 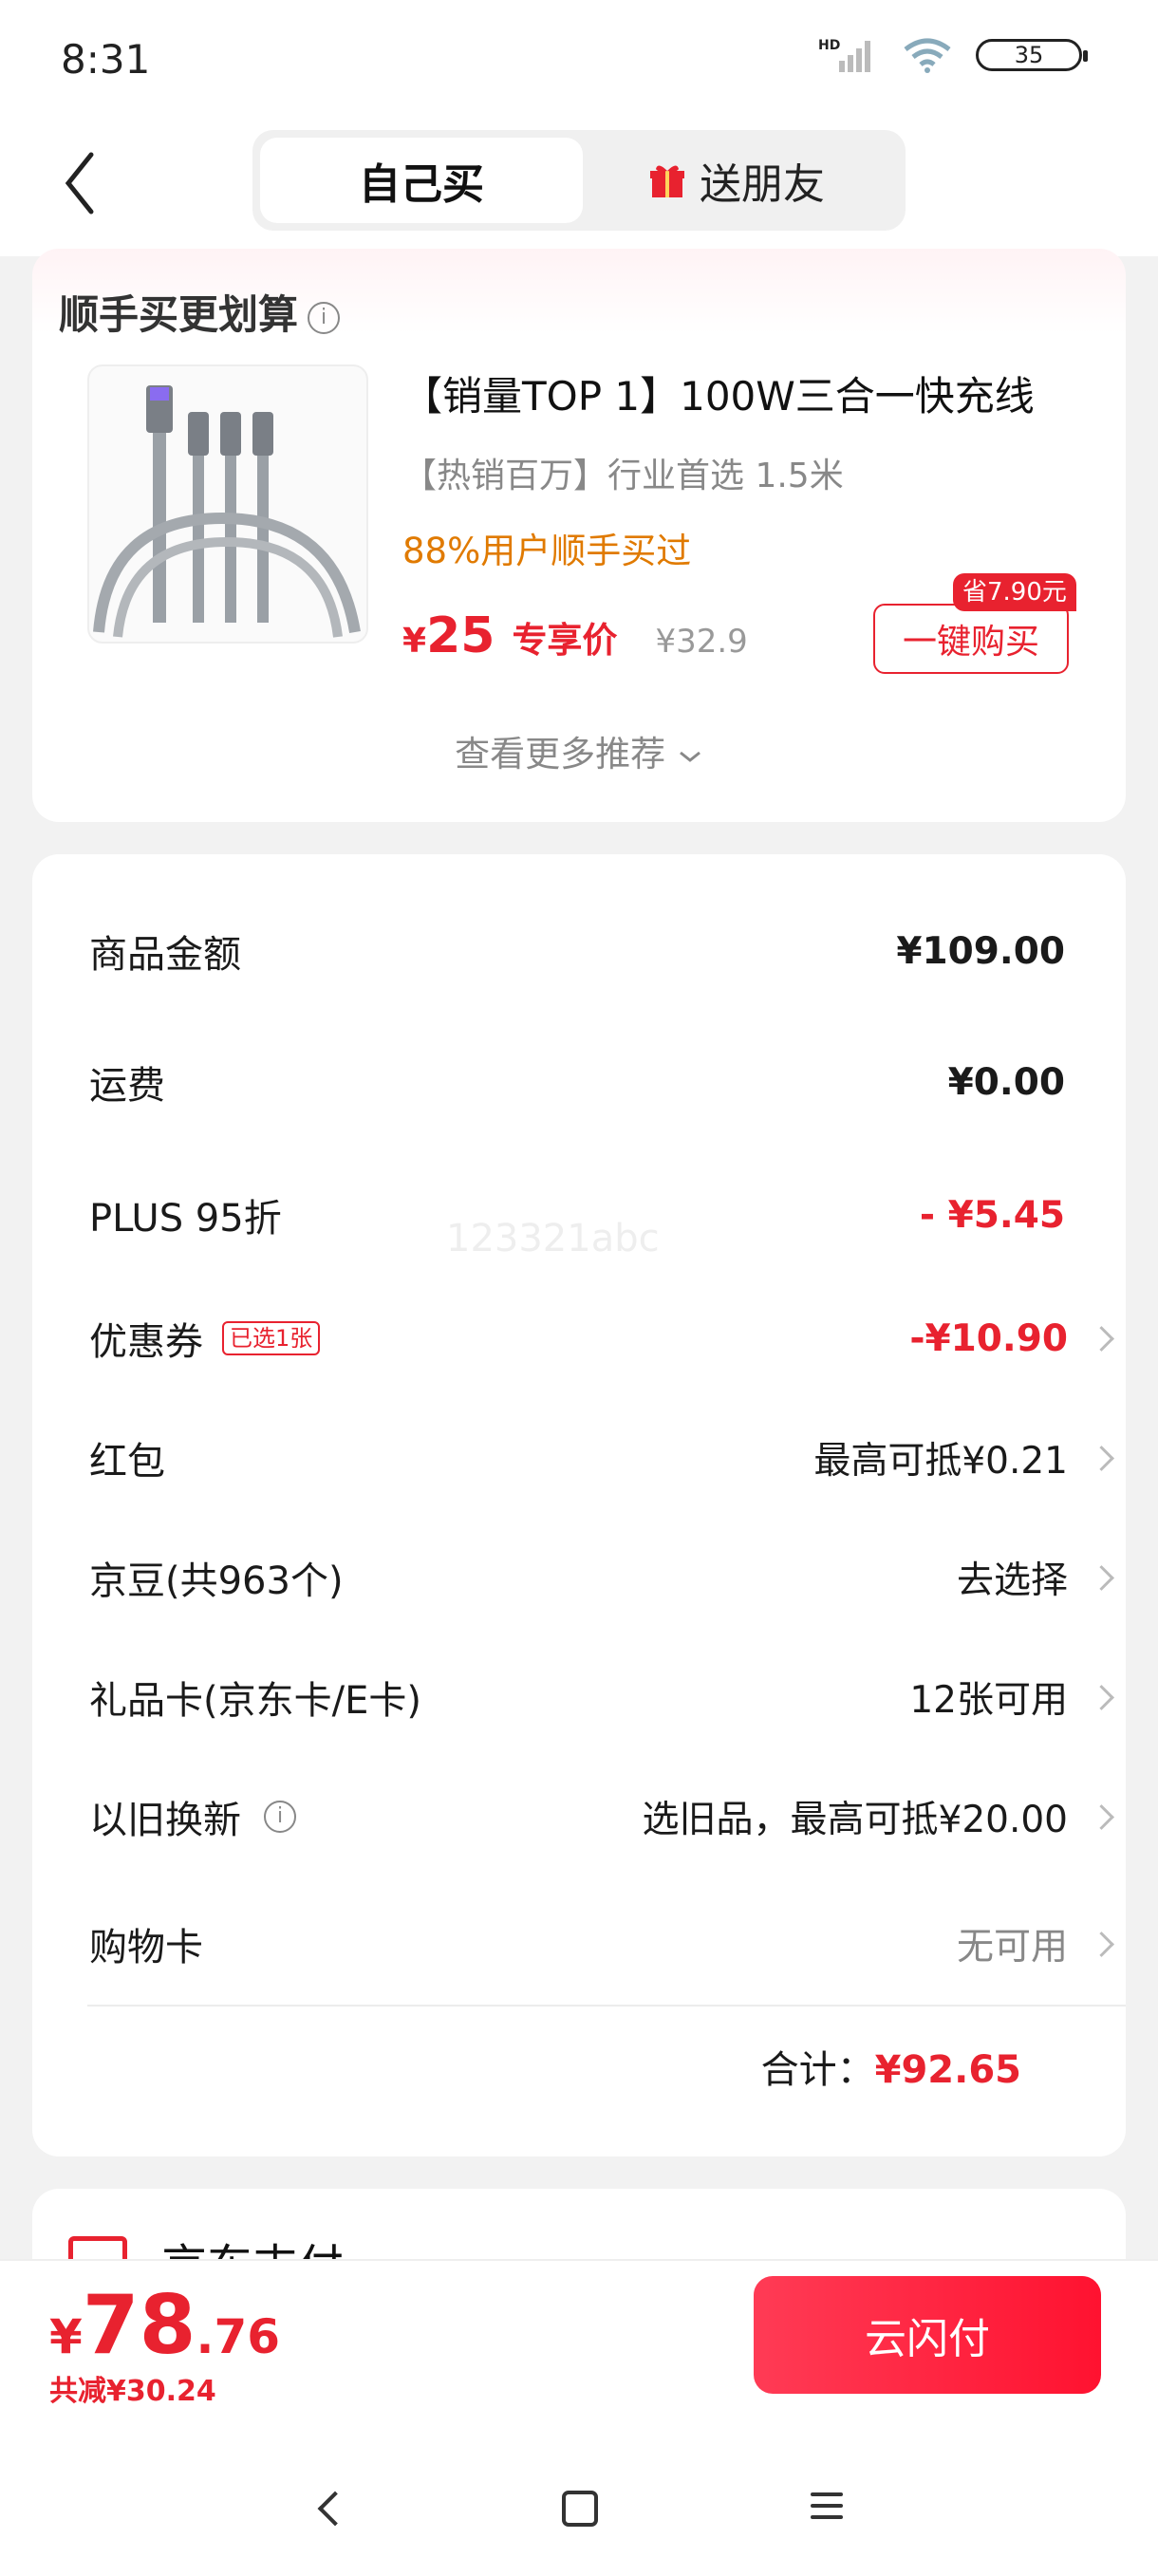 I want to click on system-nav-bar, so click(x=579, y=2521).